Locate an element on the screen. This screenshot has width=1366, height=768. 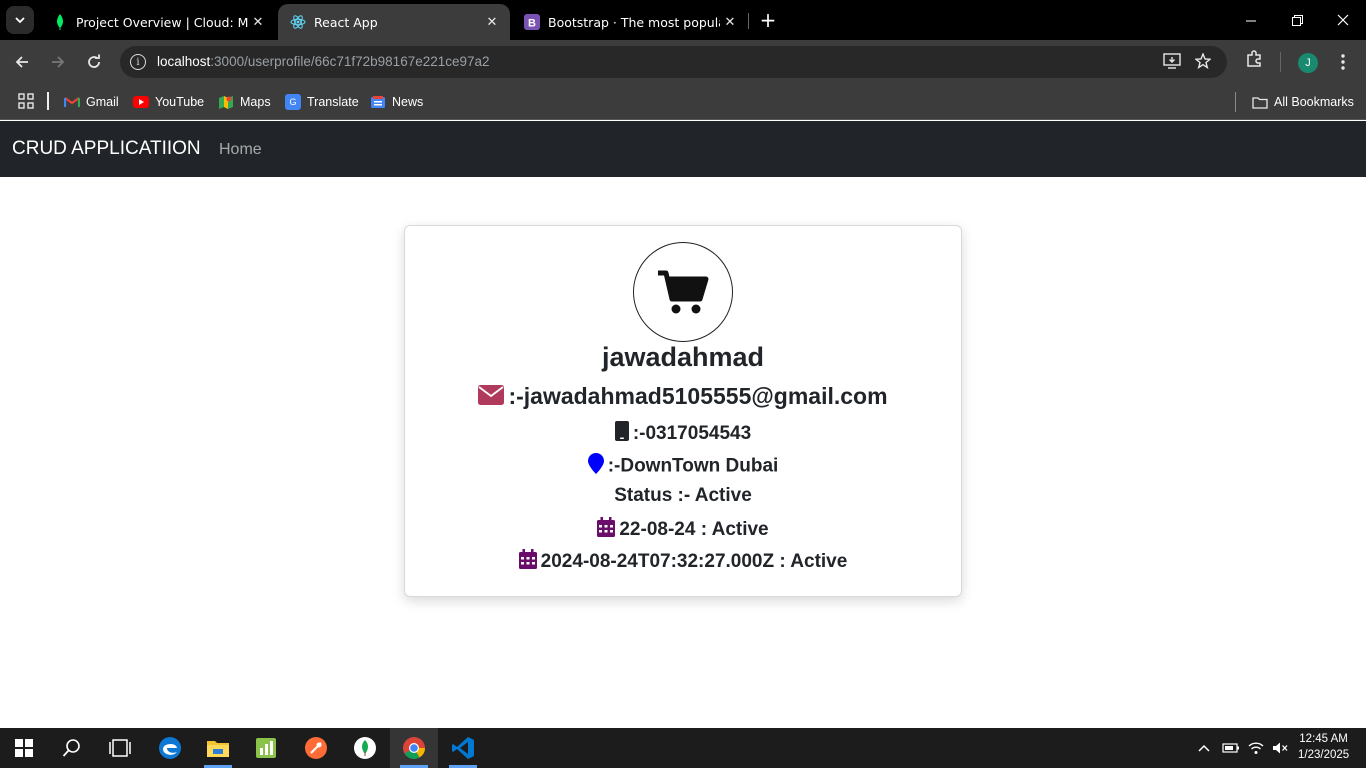
bookmark-gmail: Gmail is located at coordinates (91, 102).